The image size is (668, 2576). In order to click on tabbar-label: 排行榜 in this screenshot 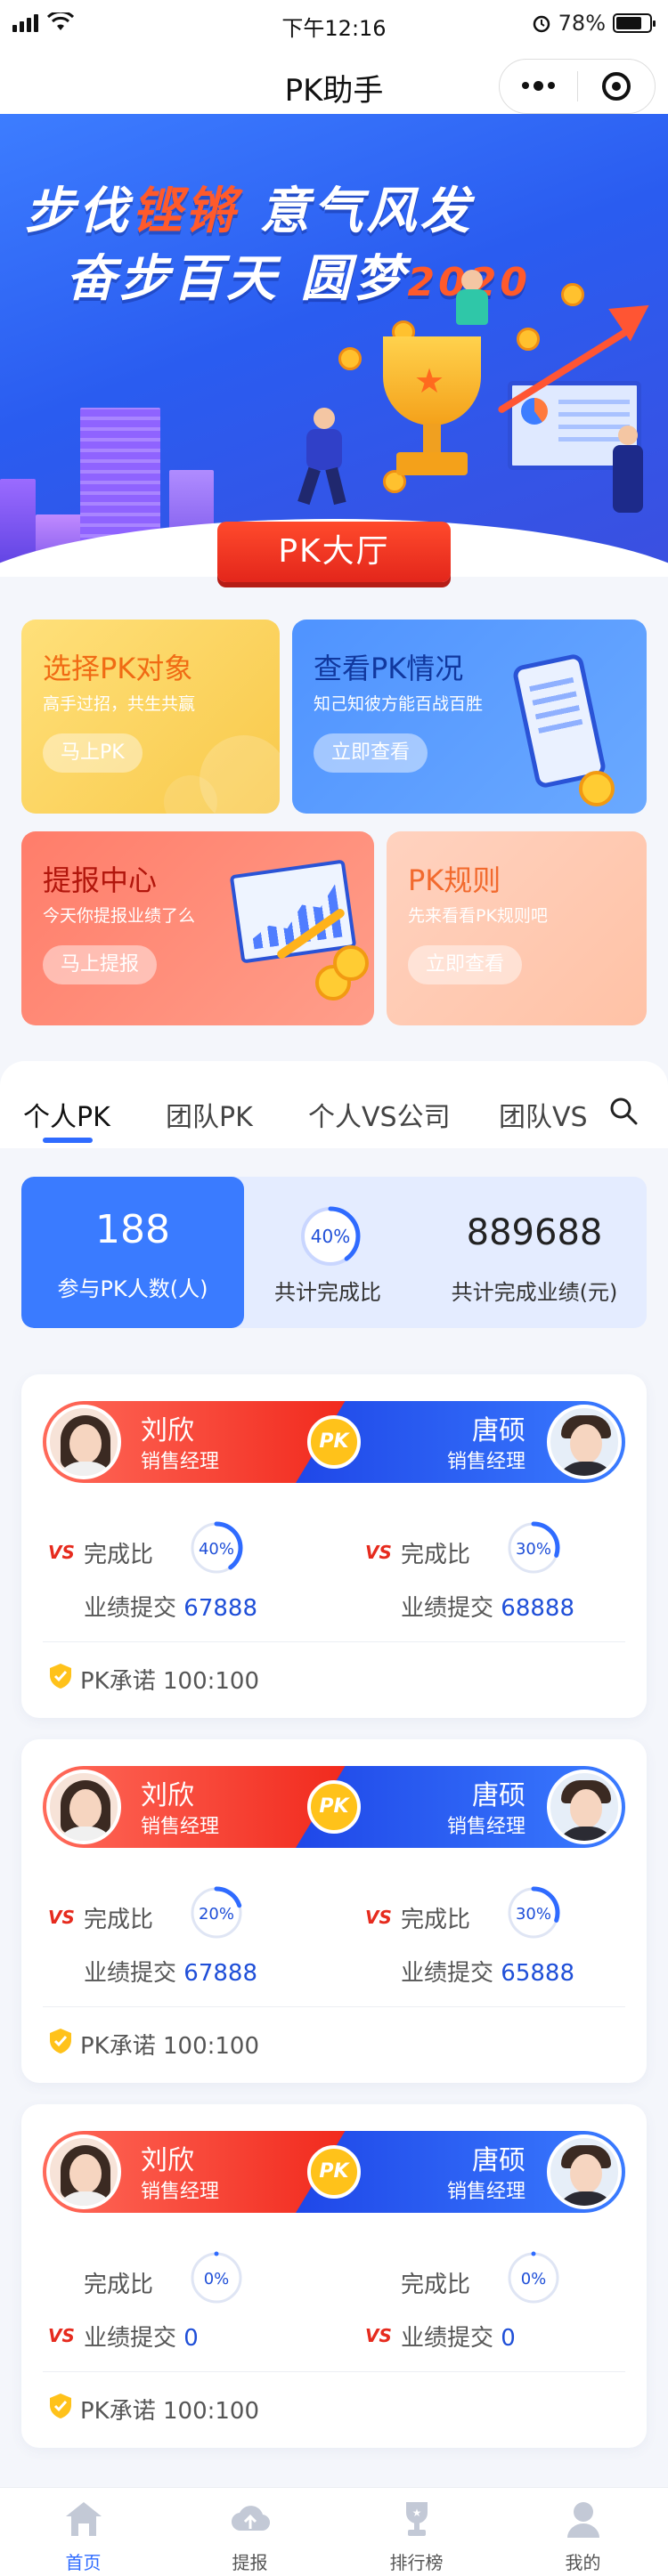, I will do `click(417, 2563)`.